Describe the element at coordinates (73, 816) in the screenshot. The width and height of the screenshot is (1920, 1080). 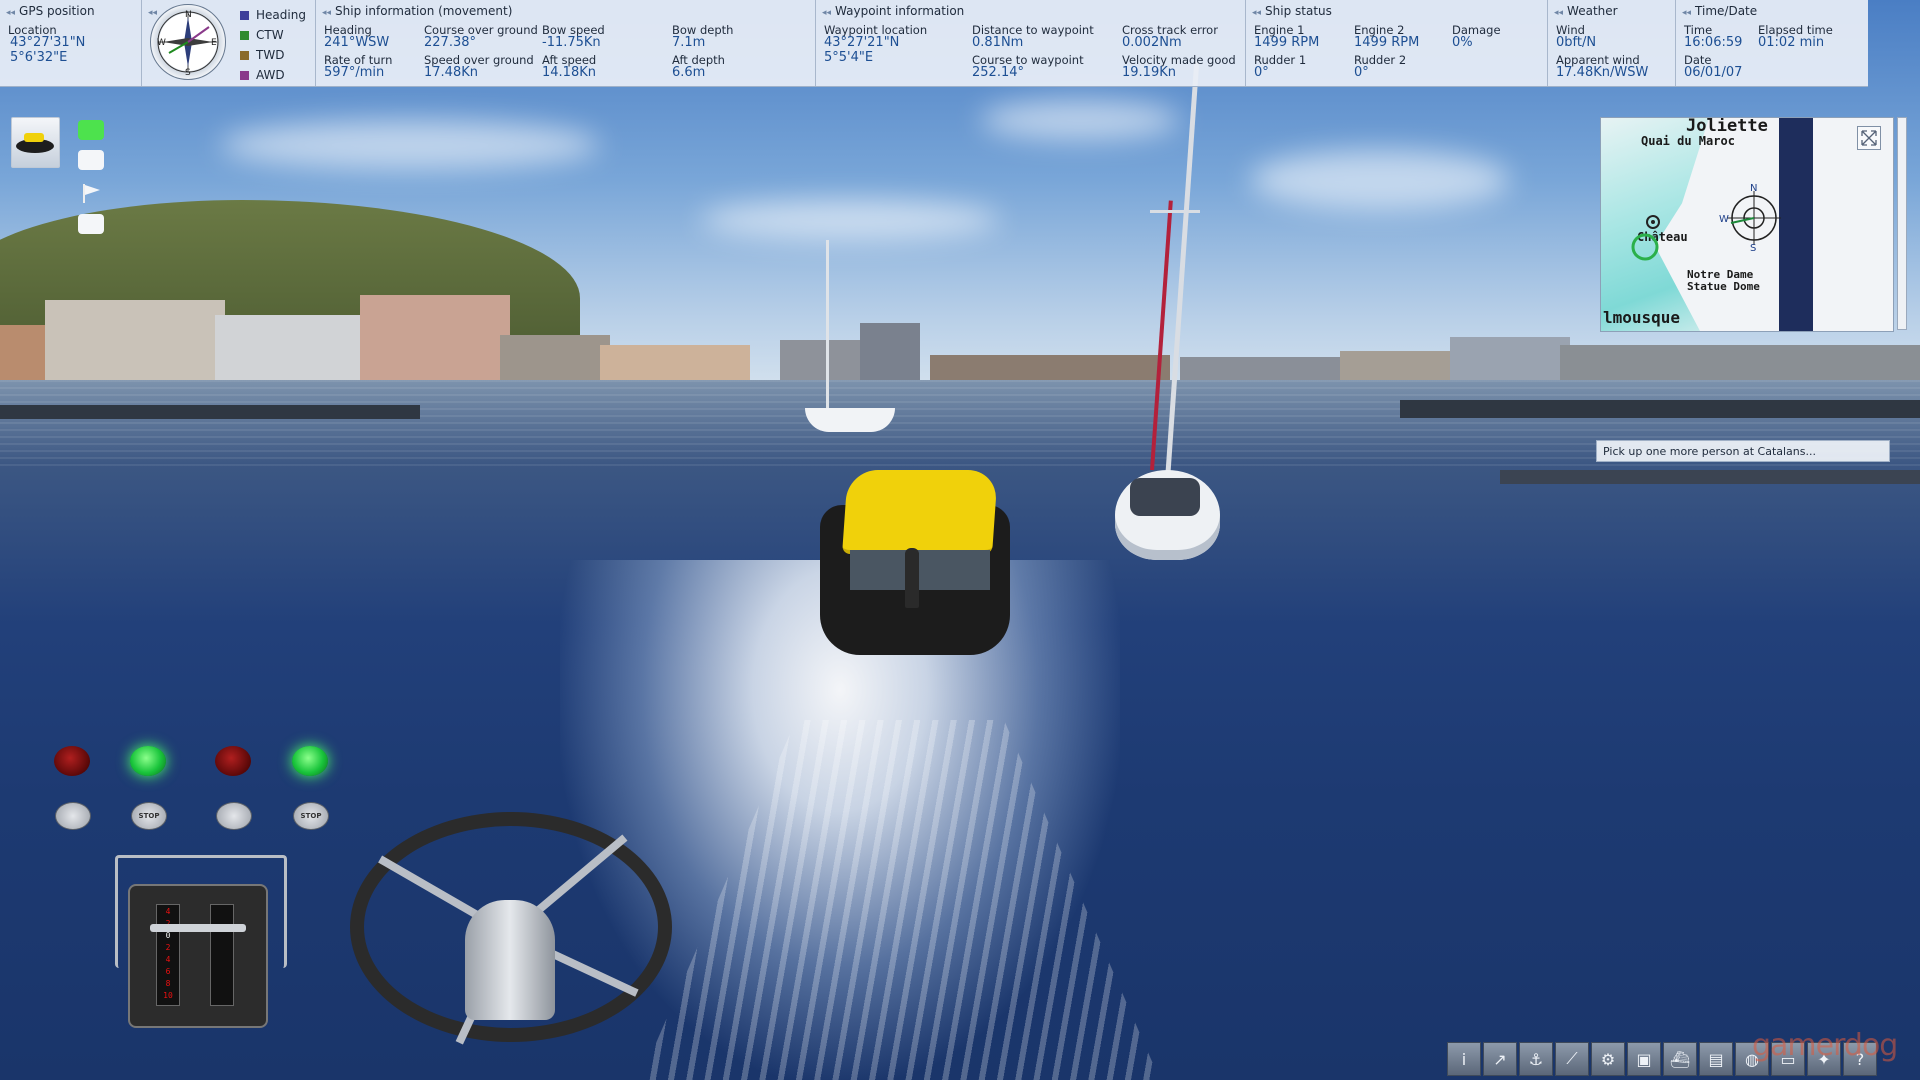
I see `engine1-start-key` at that location.